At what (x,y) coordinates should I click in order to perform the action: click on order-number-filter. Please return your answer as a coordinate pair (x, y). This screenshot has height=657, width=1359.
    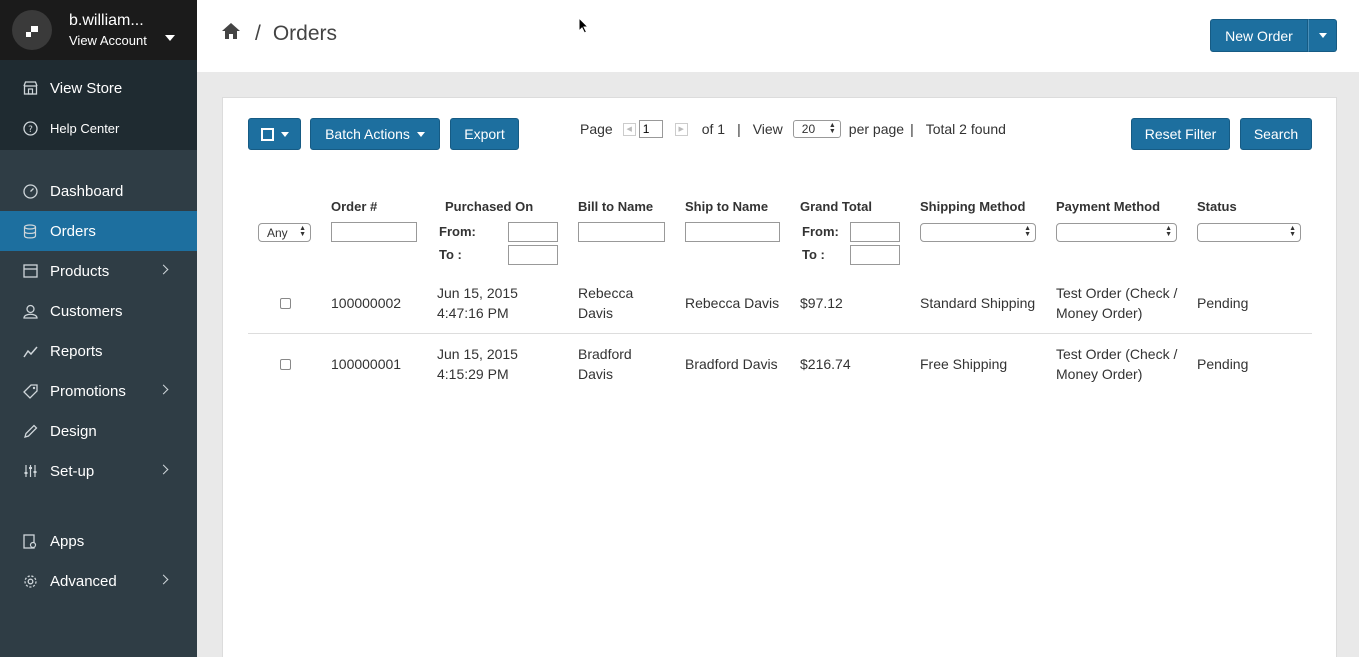
    Looking at the image, I should click on (374, 232).